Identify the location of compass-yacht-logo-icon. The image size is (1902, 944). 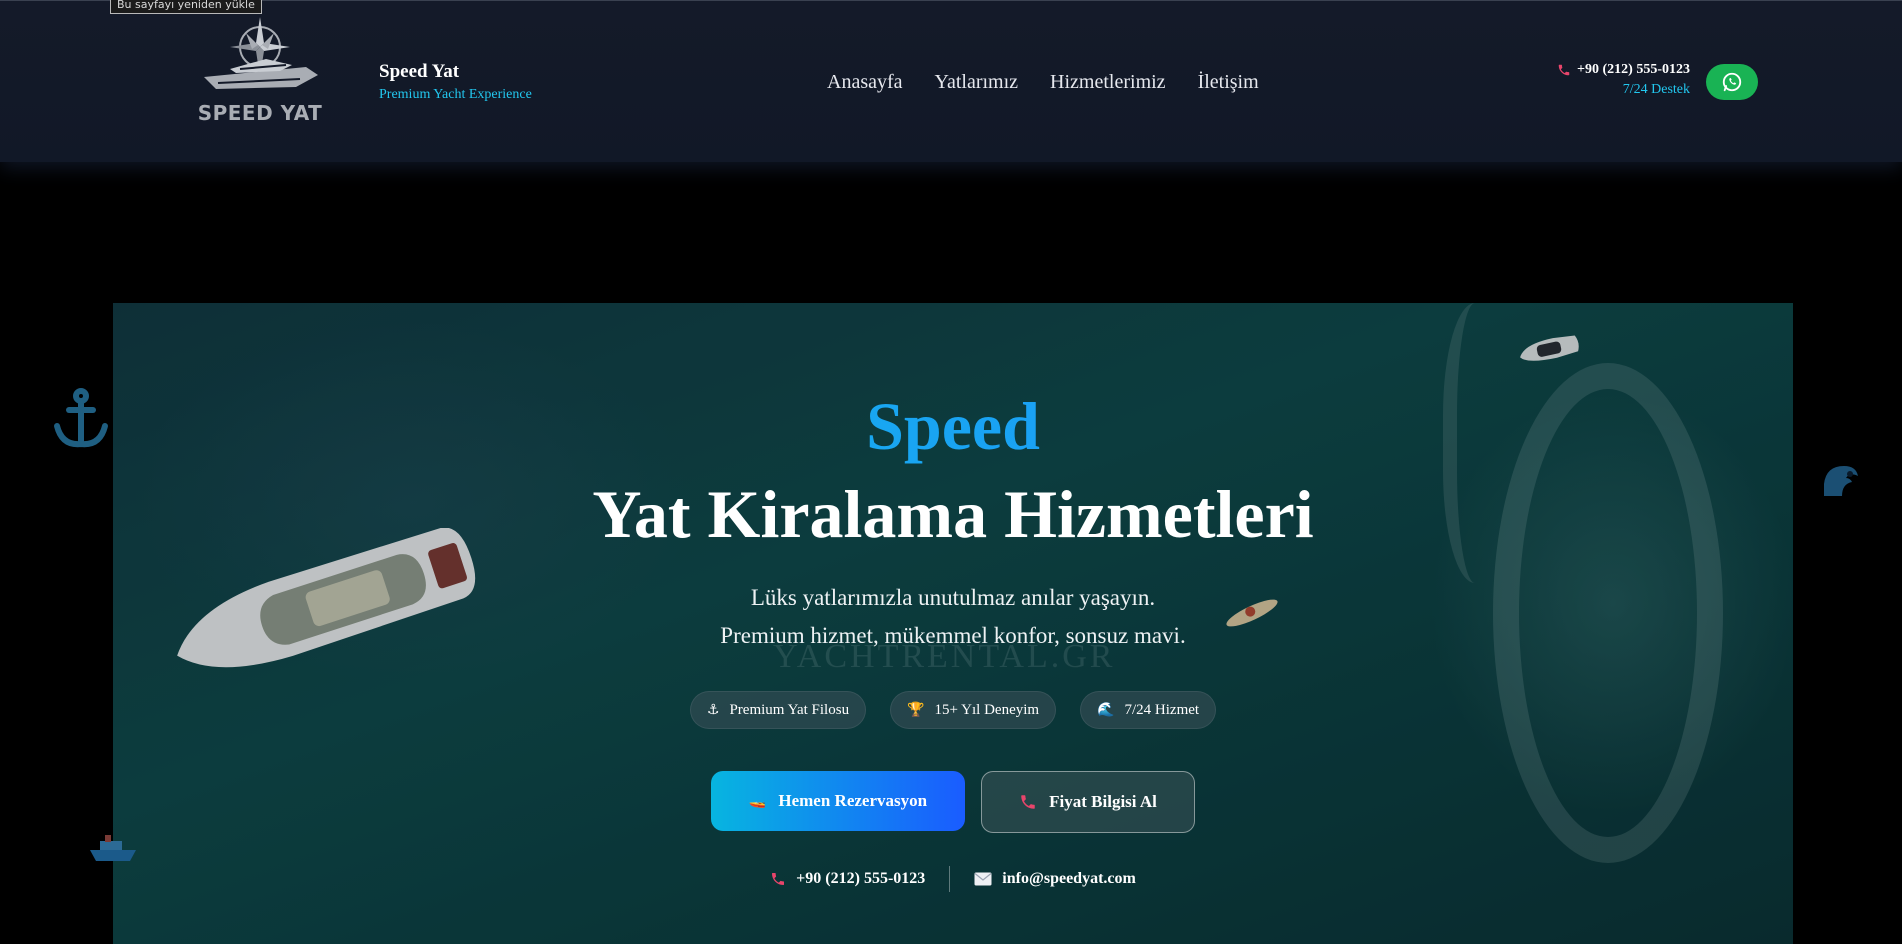
(261, 53).